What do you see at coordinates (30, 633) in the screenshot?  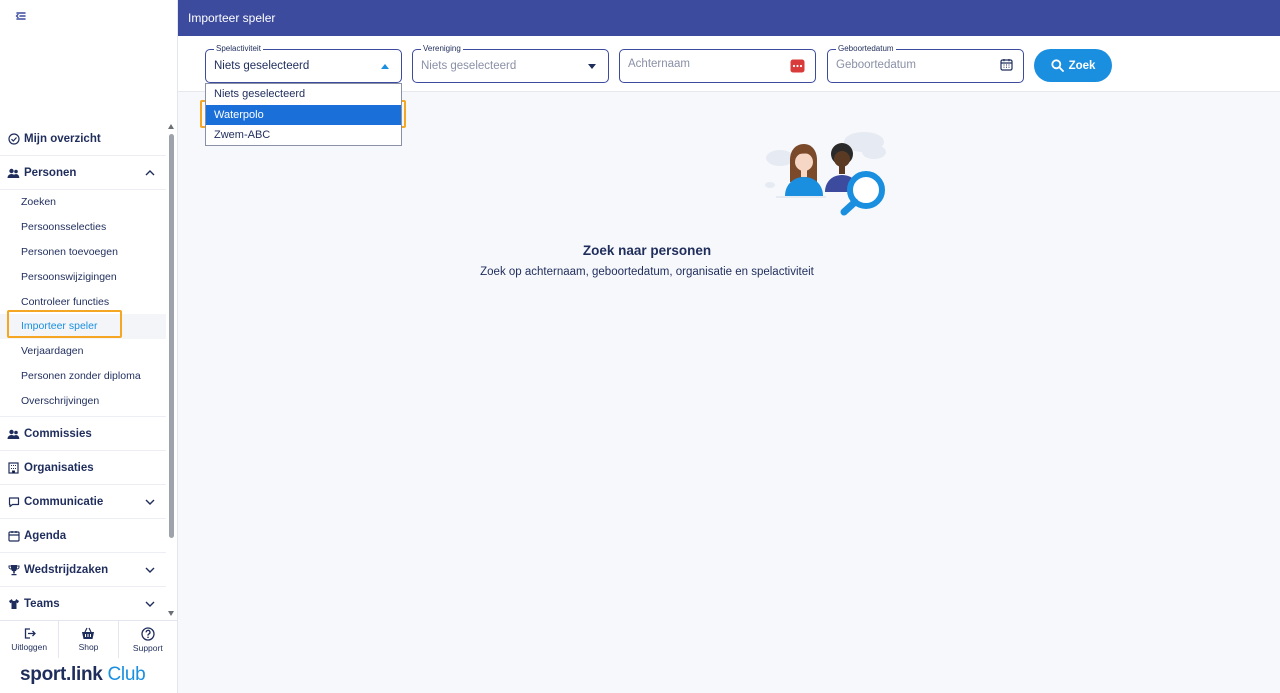 I see `logout-icon` at bounding box center [30, 633].